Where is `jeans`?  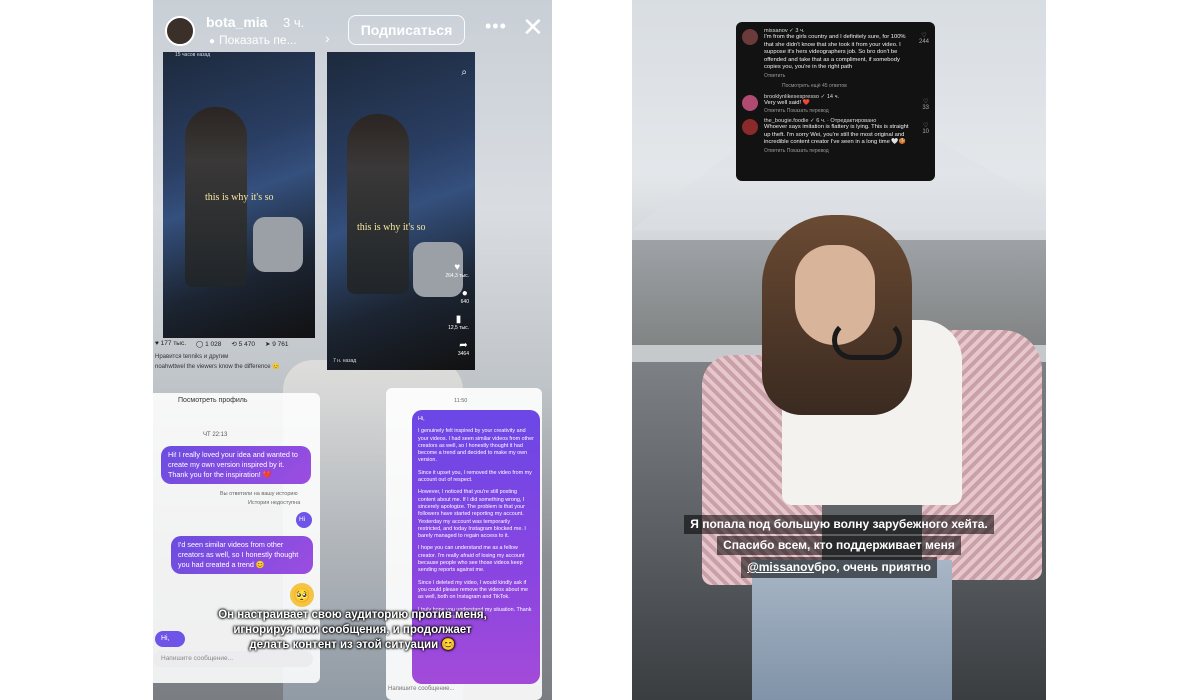
jeans is located at coordinates (852, 630).